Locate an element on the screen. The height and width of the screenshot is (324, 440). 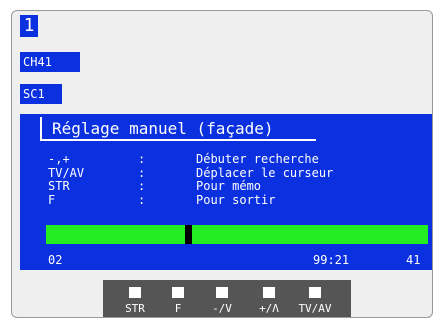
help-row: F : Pour sortir is located at coordinates (238, 200).